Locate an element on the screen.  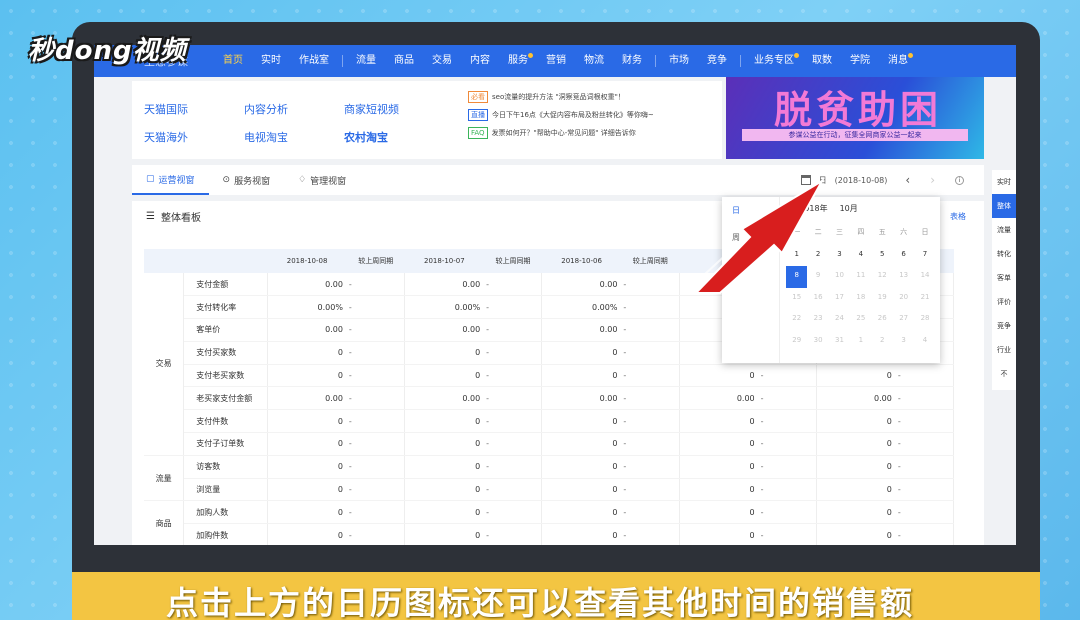
sidebar-item: 客单 is located at coordinates (1004, 278).